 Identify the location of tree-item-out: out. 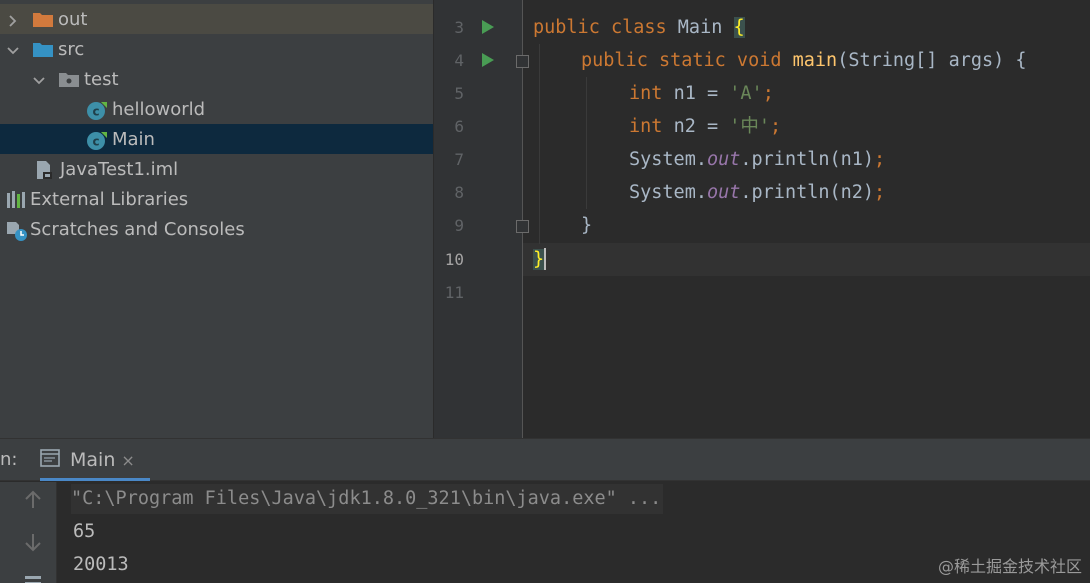
(216, 19).